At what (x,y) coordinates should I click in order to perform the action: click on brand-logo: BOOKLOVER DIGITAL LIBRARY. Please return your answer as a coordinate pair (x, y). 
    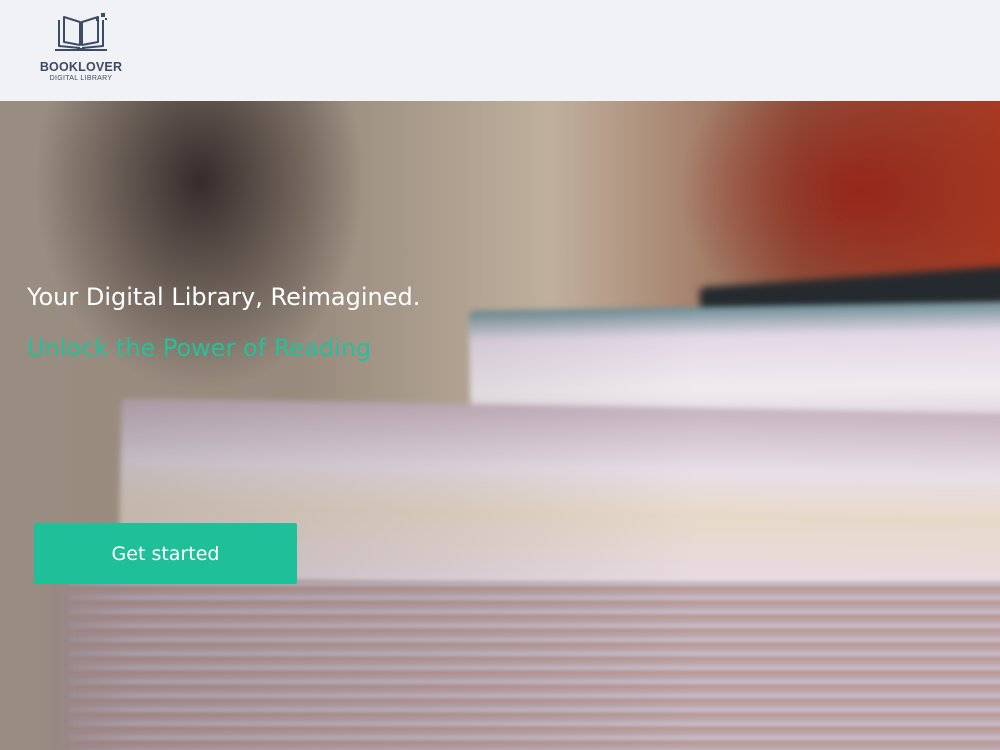
    Looking at the image, I should click on (81, 50).